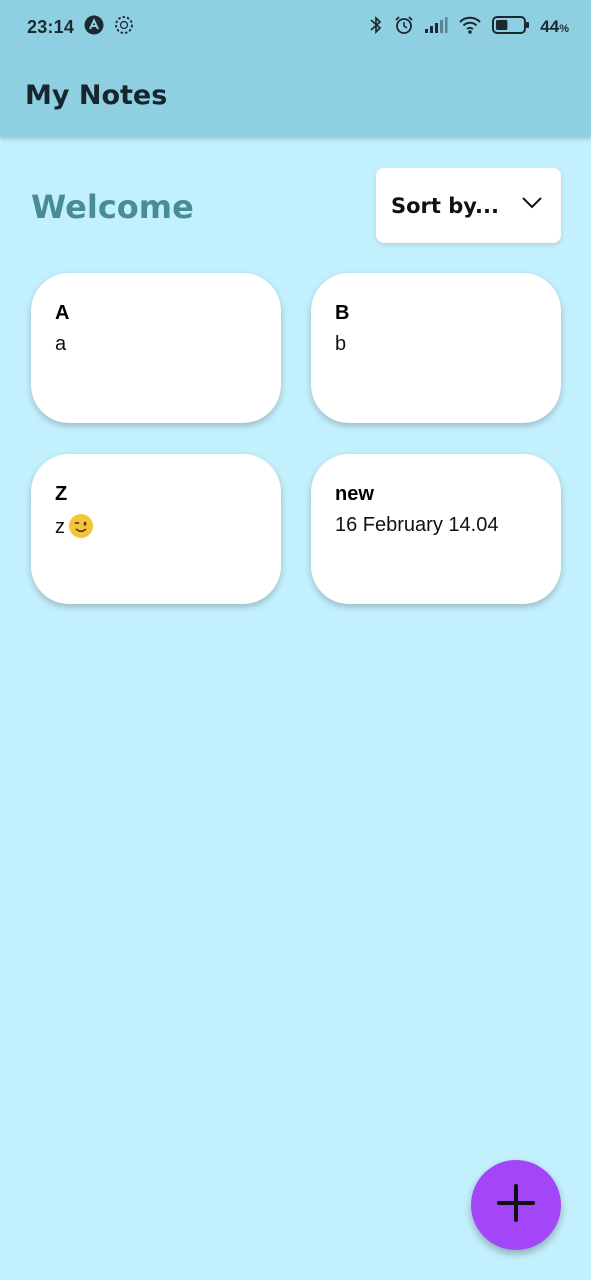 This screenshot has width=591, height=1280. What do you see at coordinates (404, 27) in the screenshot?
I see `alarm-icon` at bounding box center [404, 27].